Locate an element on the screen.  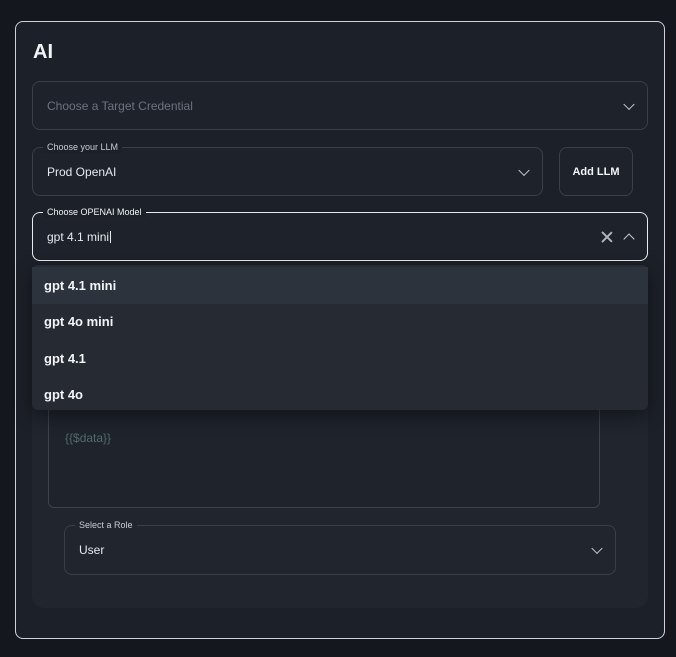
model-option: gpt 4o is located at coordinates (340, 395).